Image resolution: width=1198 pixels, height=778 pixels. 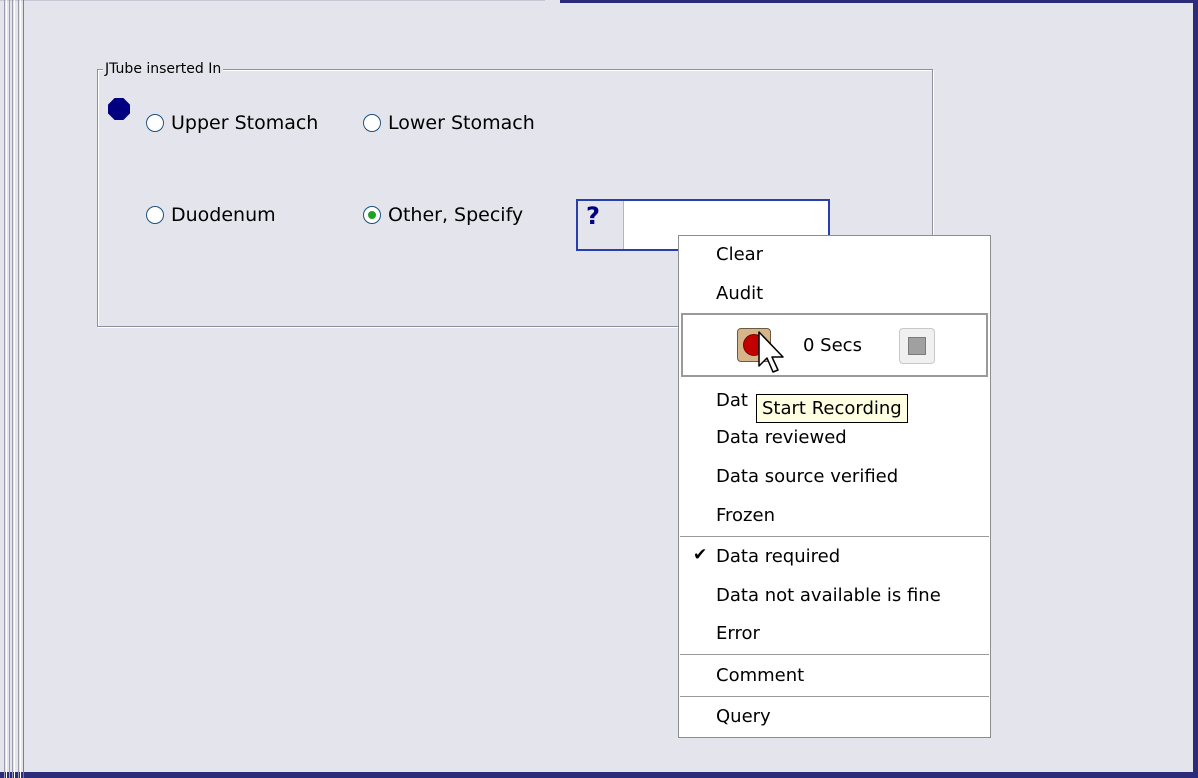 I want to click on menu-item-error: Error, so click(x=738, y=634).